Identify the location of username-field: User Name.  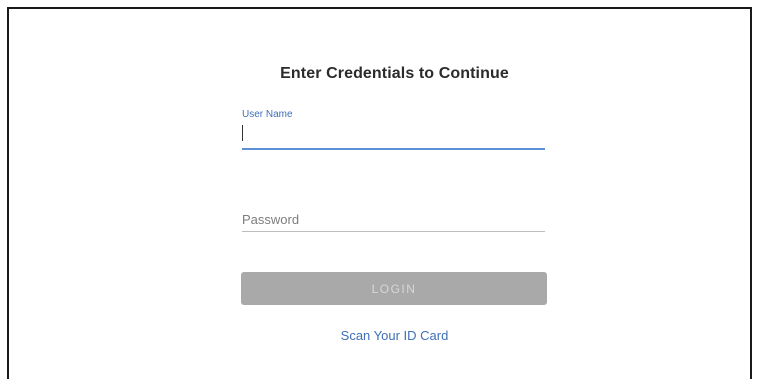
(393, 131).